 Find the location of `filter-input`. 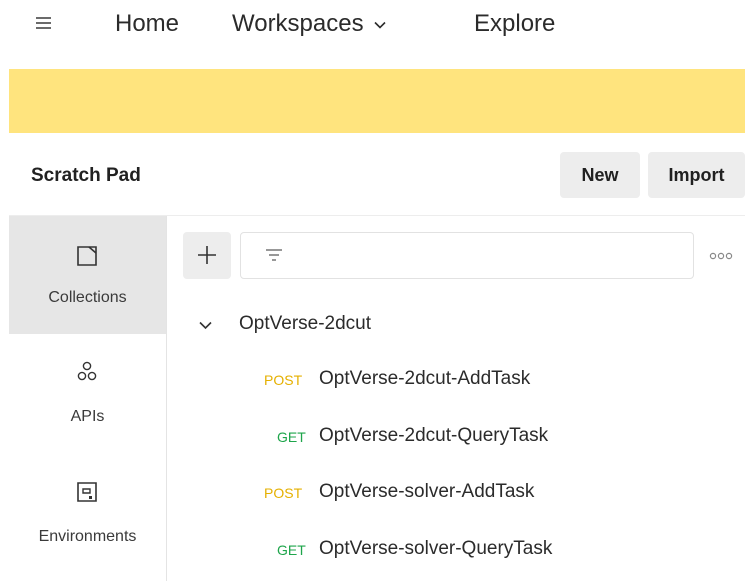

filter-input is located at coordinates (467, 255).